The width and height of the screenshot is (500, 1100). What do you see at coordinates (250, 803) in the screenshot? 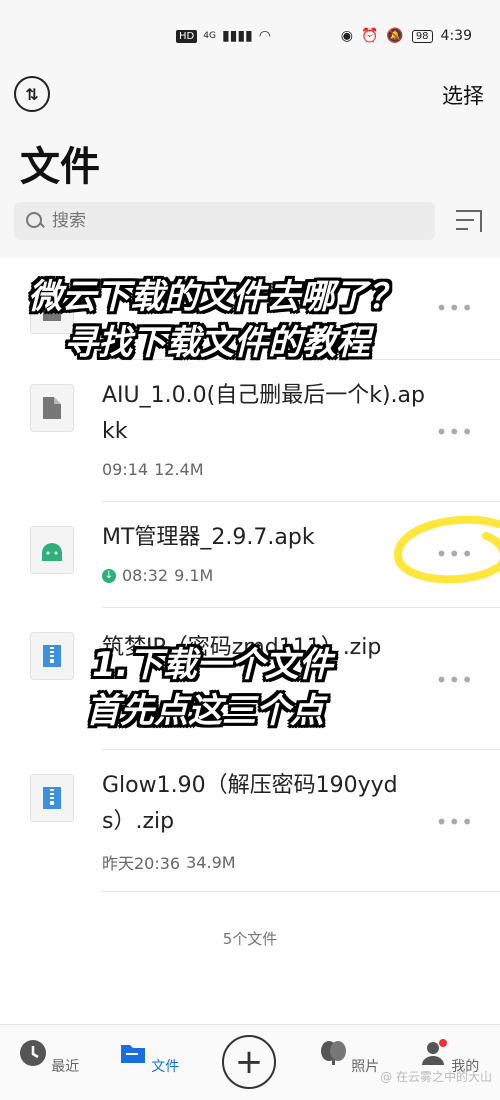
I see `file-name: Glow1.90（解压密码190yyds）.zip` at bounding box center [250, 803].